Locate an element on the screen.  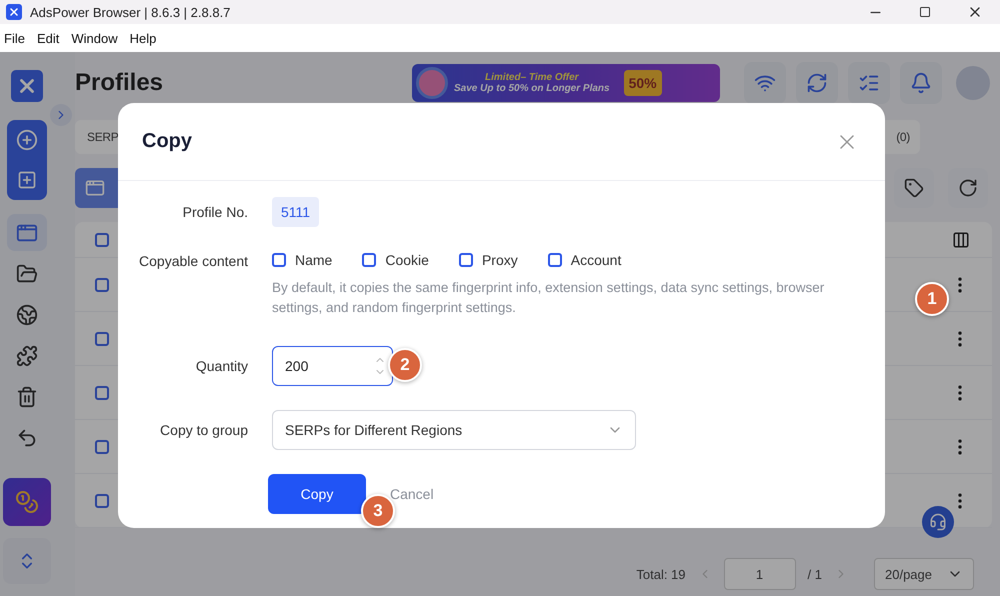
select-all-checkbox is located at coordinates (102, 239).